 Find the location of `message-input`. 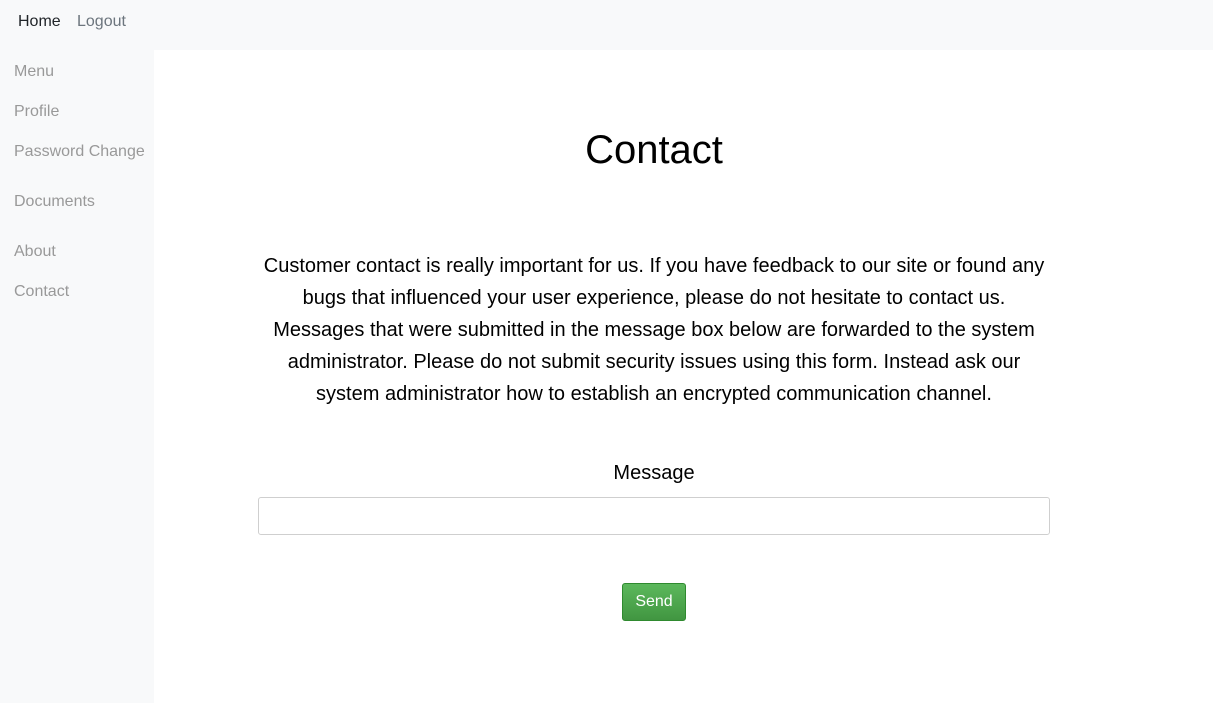

message-input is located at coordinates (654, 516).